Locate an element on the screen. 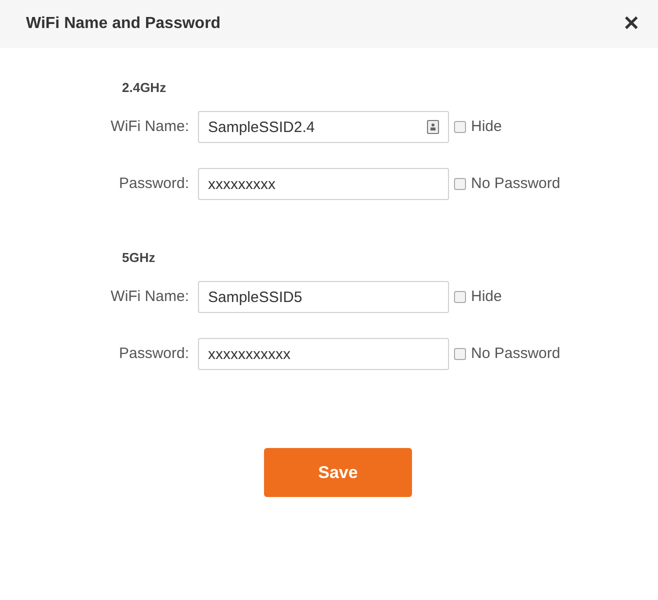 Image resolution: width=658 pixels, height=600 pixels. close-button: ✕ is located at coordinates (631, 24).